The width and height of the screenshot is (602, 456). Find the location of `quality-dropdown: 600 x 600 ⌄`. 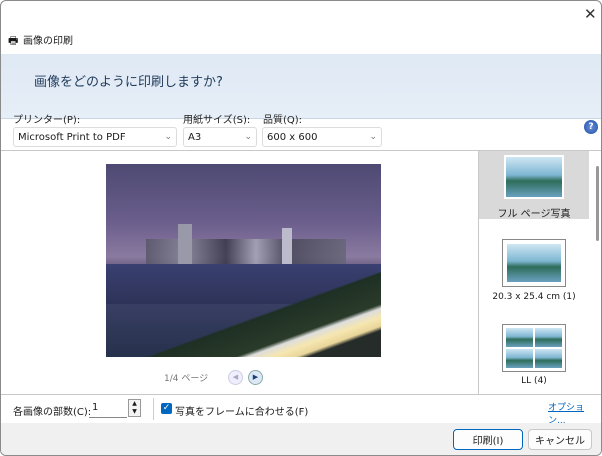

quality-dropdown: 600 x 600 ⌄ is located at coordinates (322, 137).